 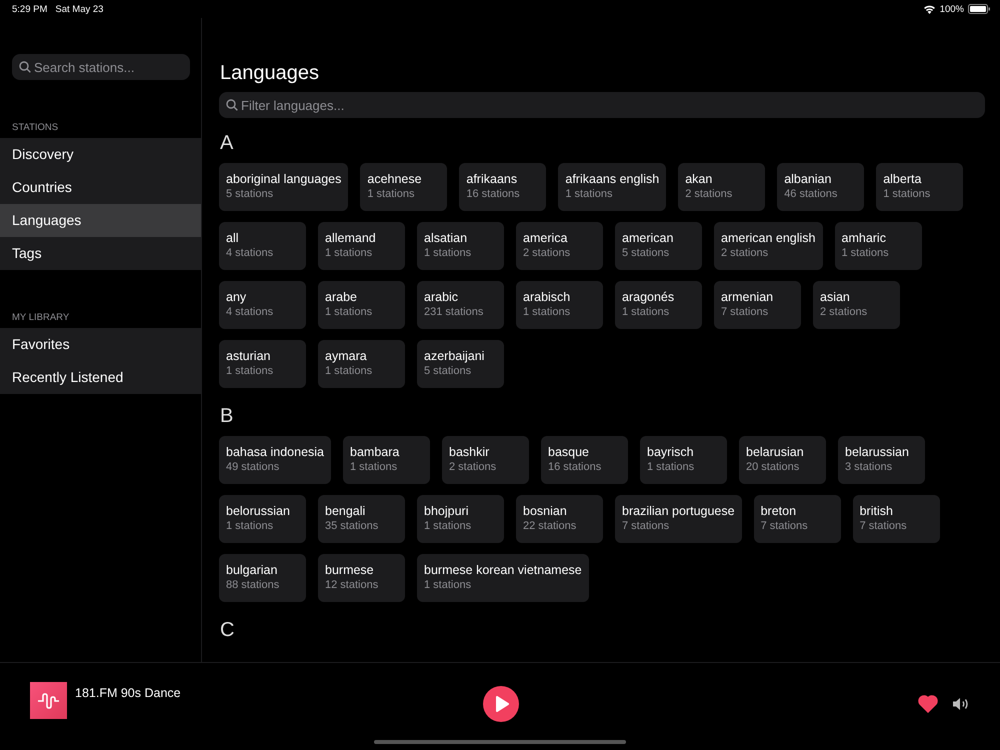 What do you see at coordinates (228, 630) in the screenshot?
I see `section-letter: C` at bounding box center [228, 630].